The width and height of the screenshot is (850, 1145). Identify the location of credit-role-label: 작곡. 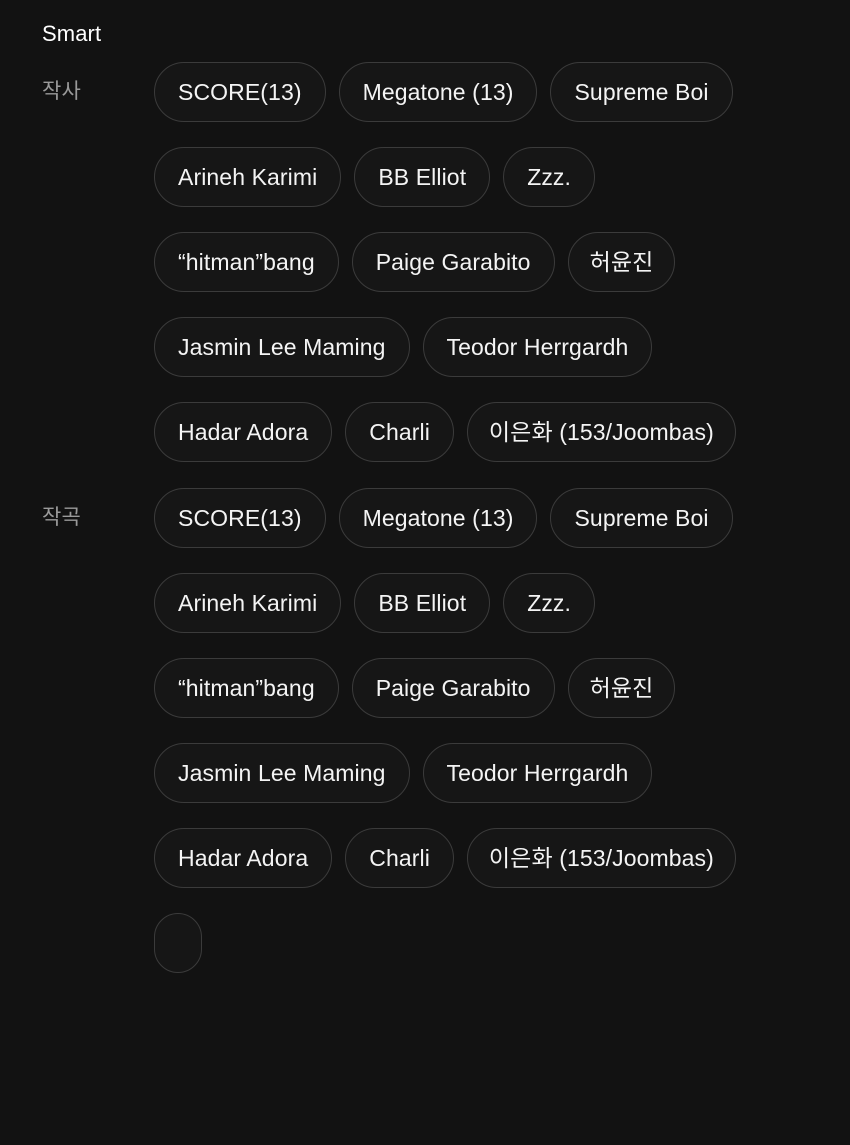
(62, 517).